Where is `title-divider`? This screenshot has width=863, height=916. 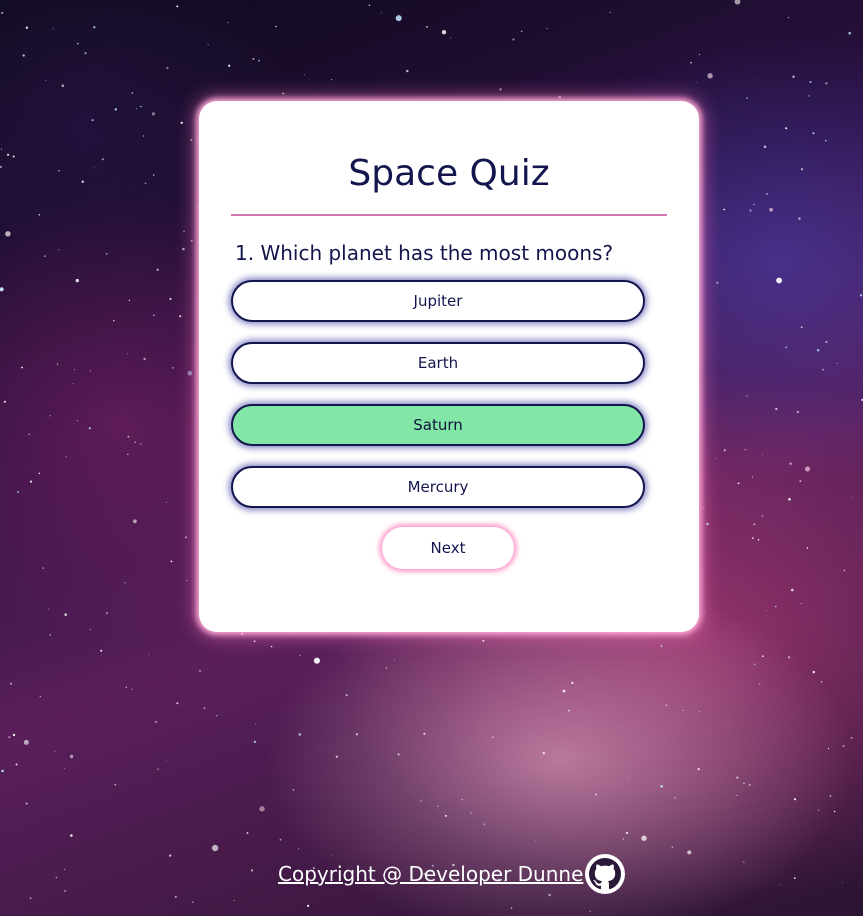 title-divider is located at coordinates (449, 215).